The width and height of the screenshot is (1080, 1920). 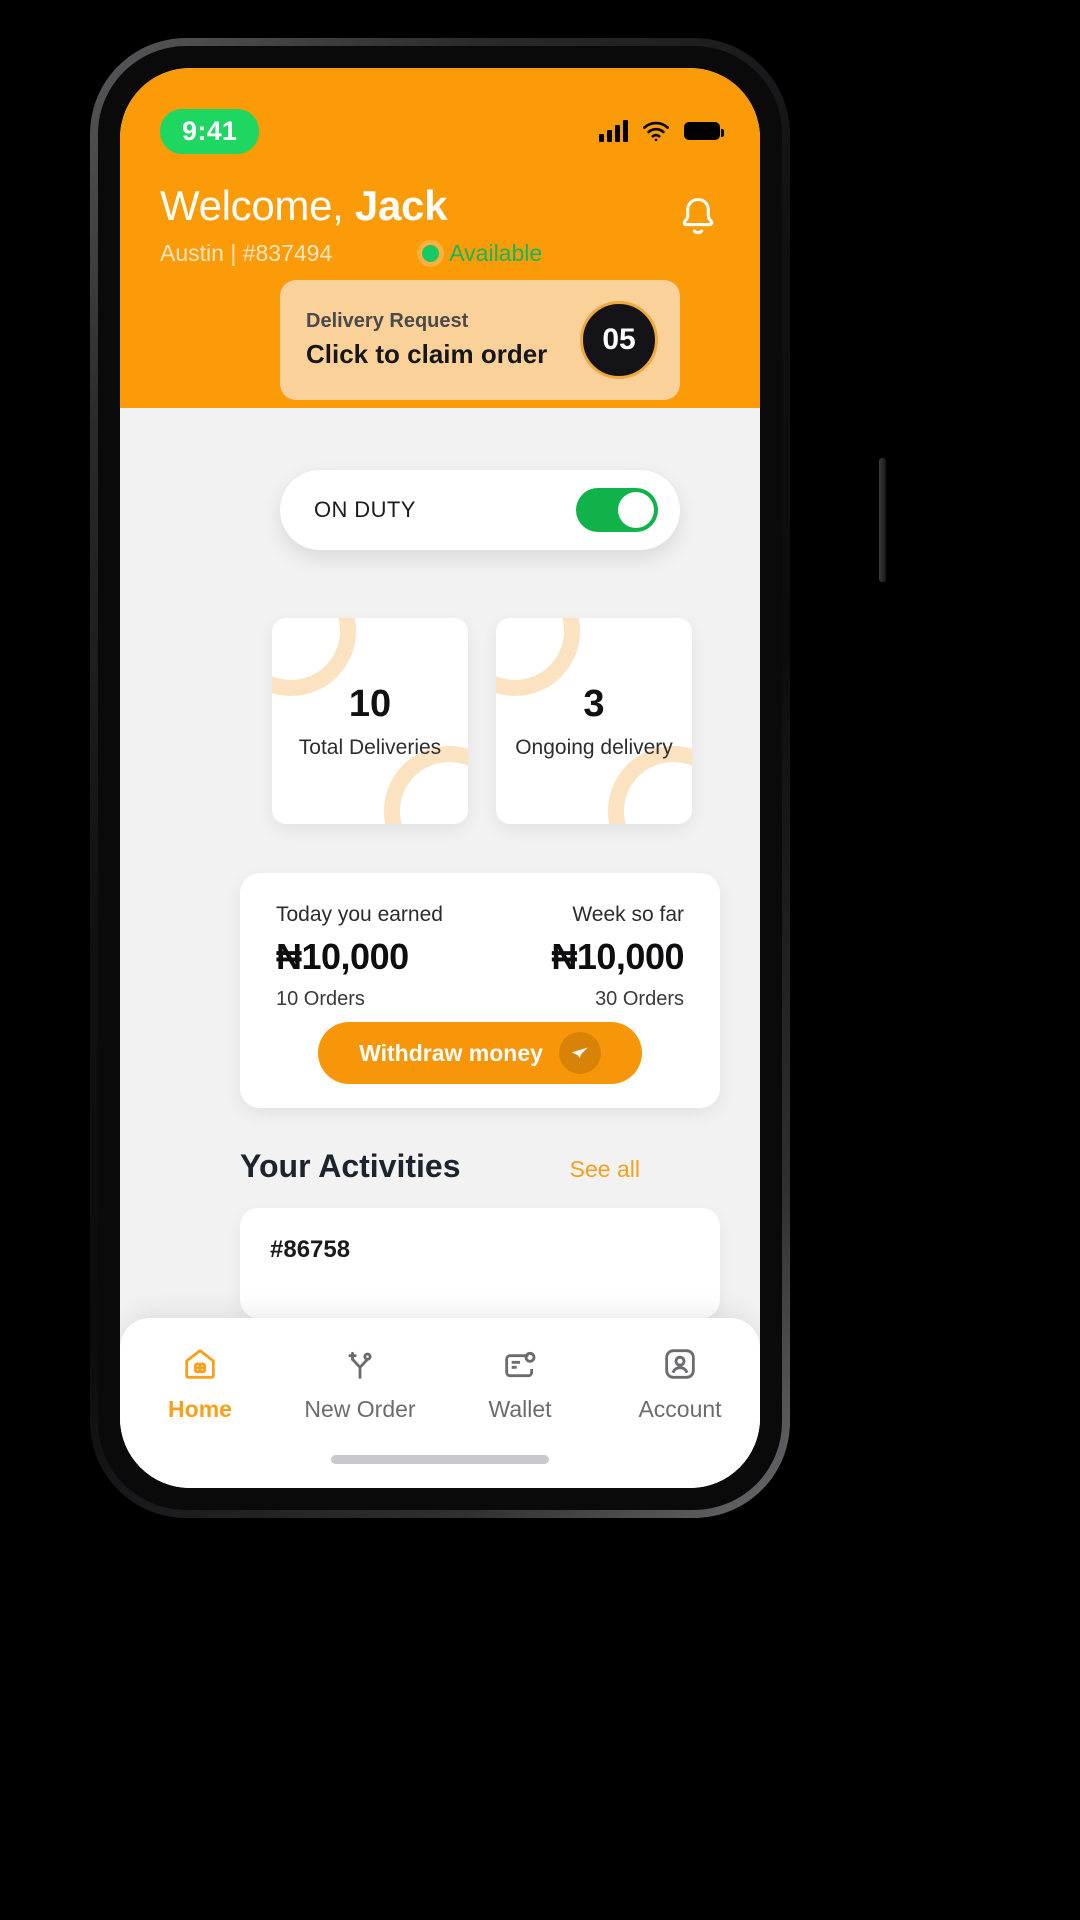 What do you see at coordinates (440, 1459) in the screenshot?
I see `home-indicator` at bounding box center [440, 1459].